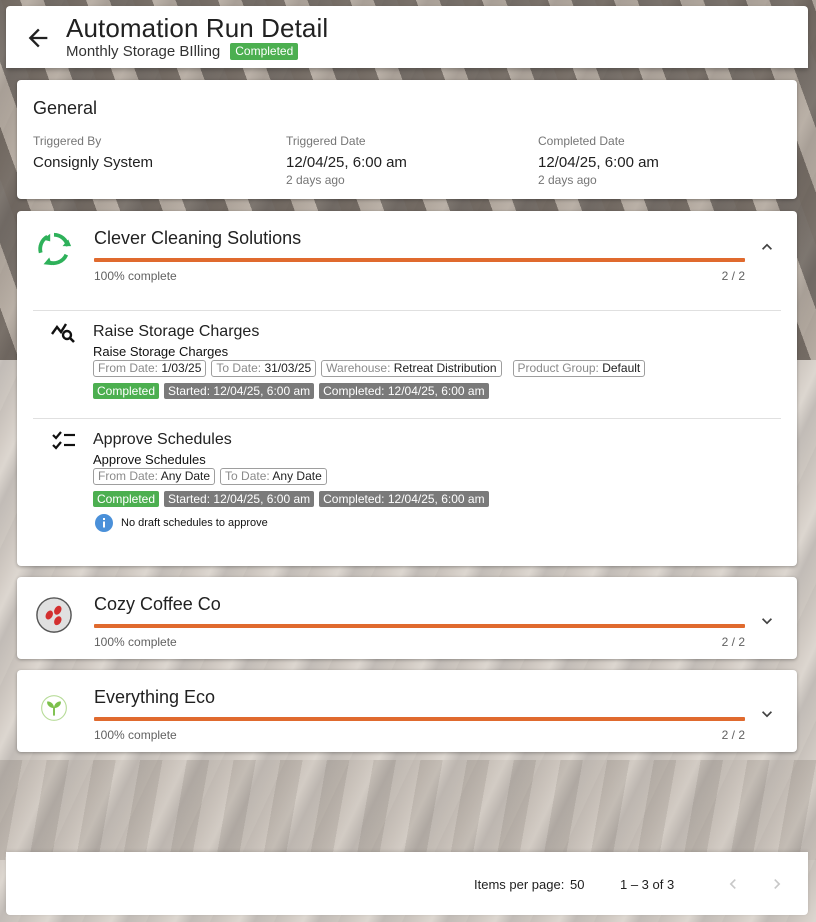 The height and width of the screenshot is (922, 816). What do you see at coordinates (194, 523) in the screenshot?
I see `info-text: No draft schedules to approve` at bounding box center [194, 523].